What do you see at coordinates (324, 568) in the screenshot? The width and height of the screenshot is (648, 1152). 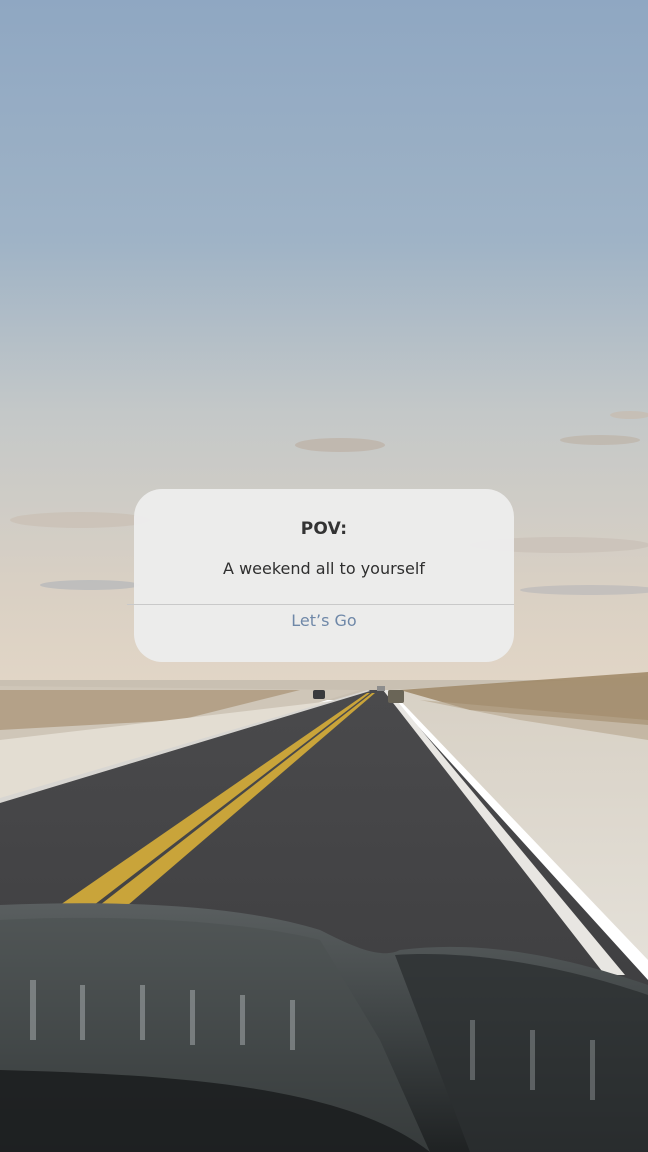 I see `dialog-message: A weekend all to yourself` at bounding box center [324, 568].